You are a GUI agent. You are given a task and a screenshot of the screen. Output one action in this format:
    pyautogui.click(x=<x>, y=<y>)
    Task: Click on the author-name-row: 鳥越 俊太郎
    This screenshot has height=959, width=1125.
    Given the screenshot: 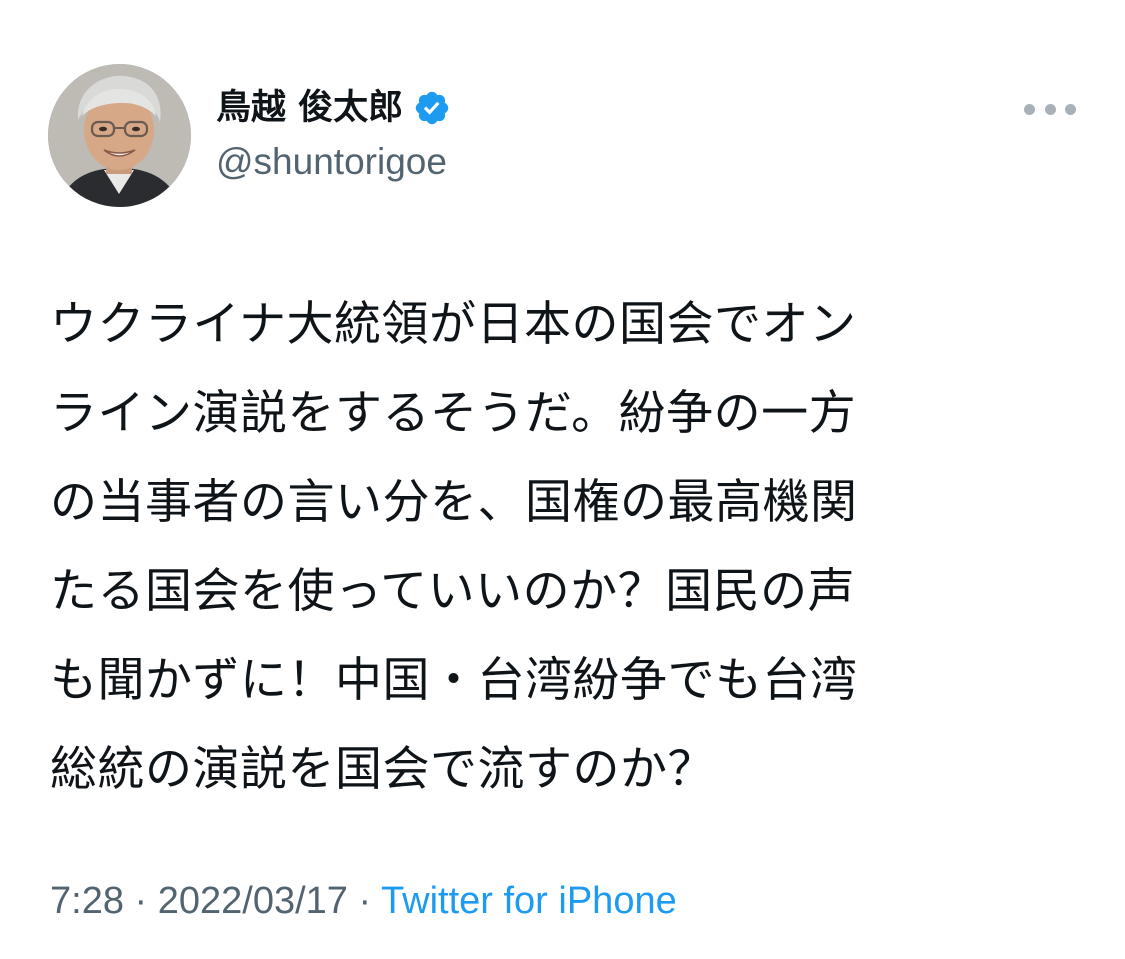 What is the action you would take?
    pyautogui.click(x=333, y=108)
    